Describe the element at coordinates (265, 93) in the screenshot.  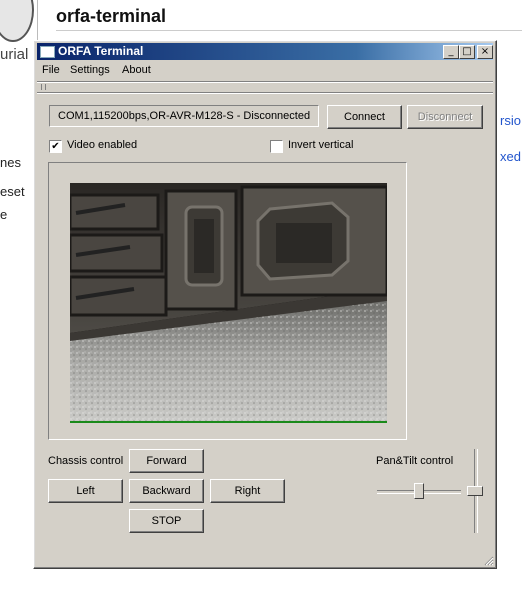
I see `toolbar-separator` at that location.